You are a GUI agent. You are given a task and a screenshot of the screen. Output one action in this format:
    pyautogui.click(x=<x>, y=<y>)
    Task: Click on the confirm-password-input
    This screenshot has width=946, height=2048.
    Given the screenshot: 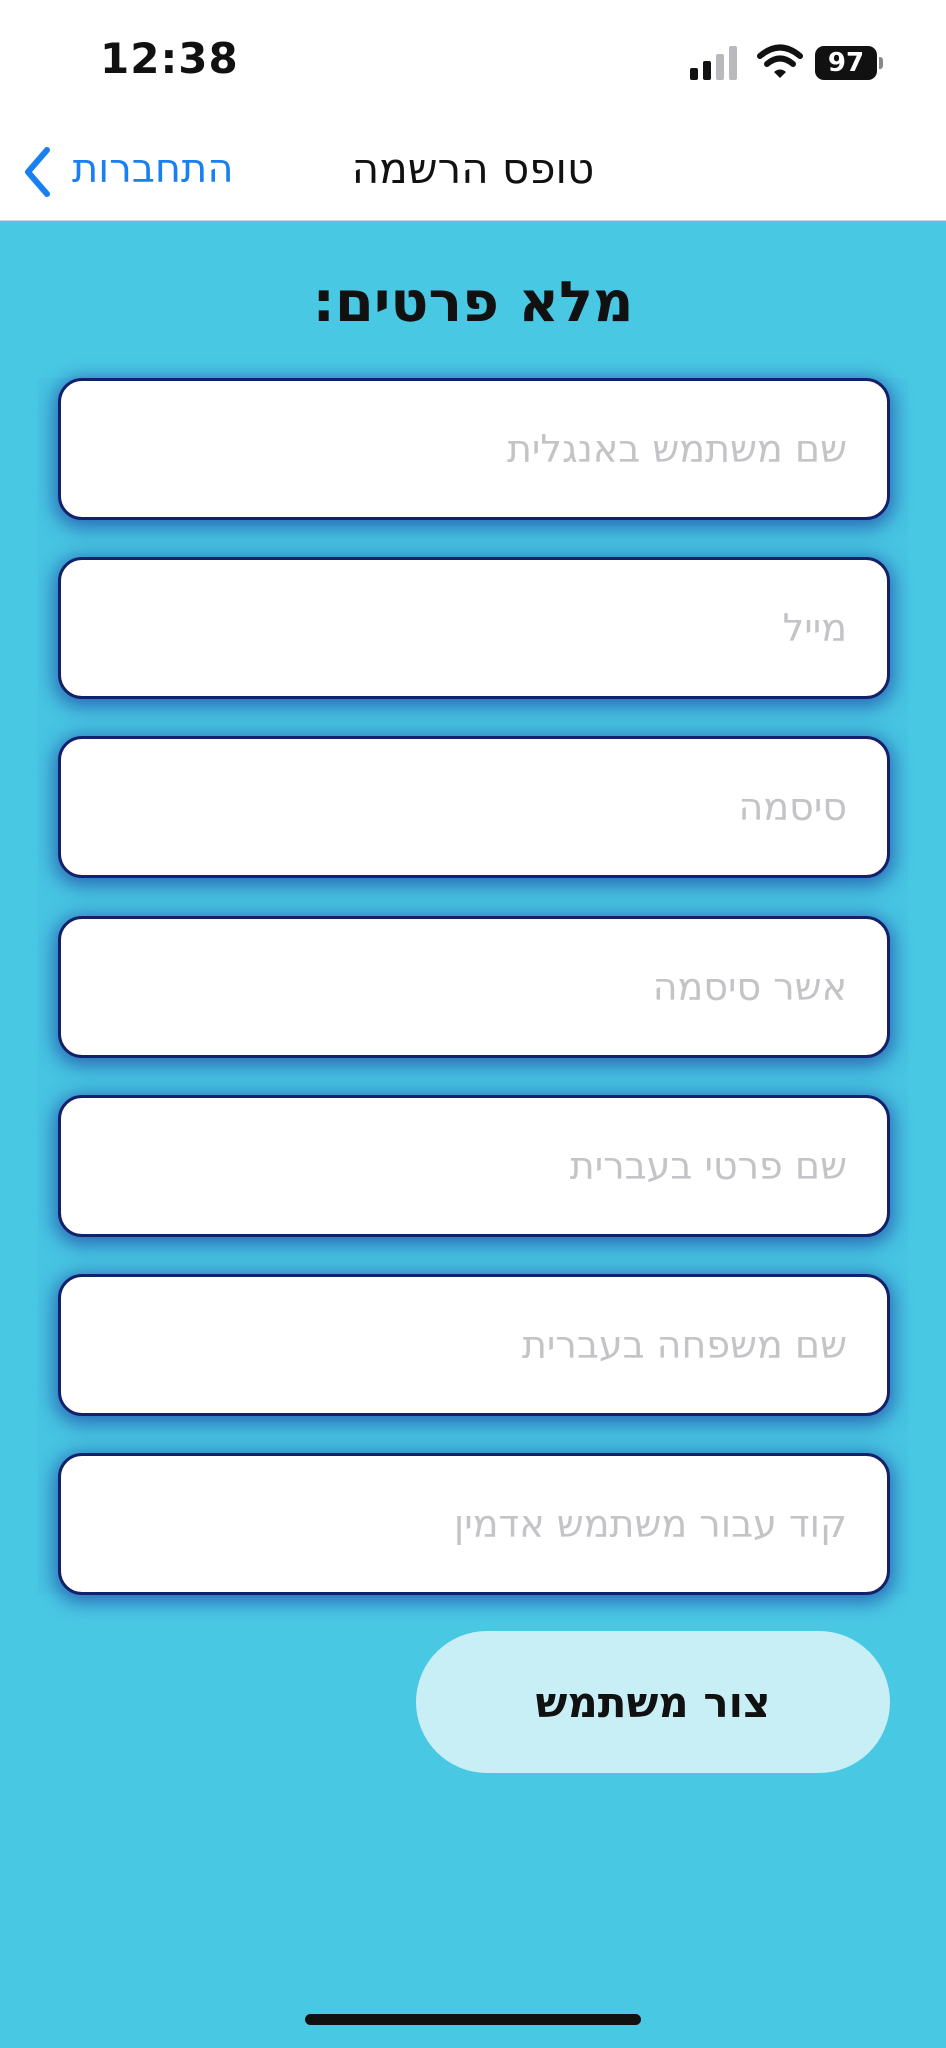 What is the action you would take?
    pyautogui.click(x=474, y=987)
    